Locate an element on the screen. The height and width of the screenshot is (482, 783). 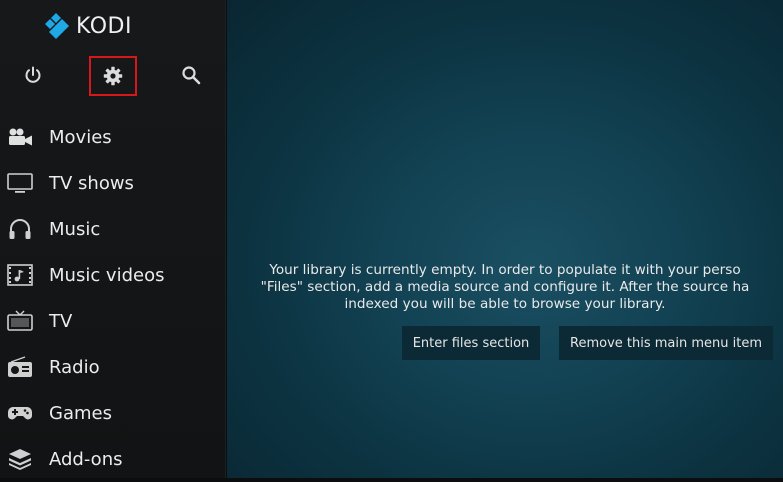
menu-item-music-videos: Music videos is located at coordinates (113, 275).